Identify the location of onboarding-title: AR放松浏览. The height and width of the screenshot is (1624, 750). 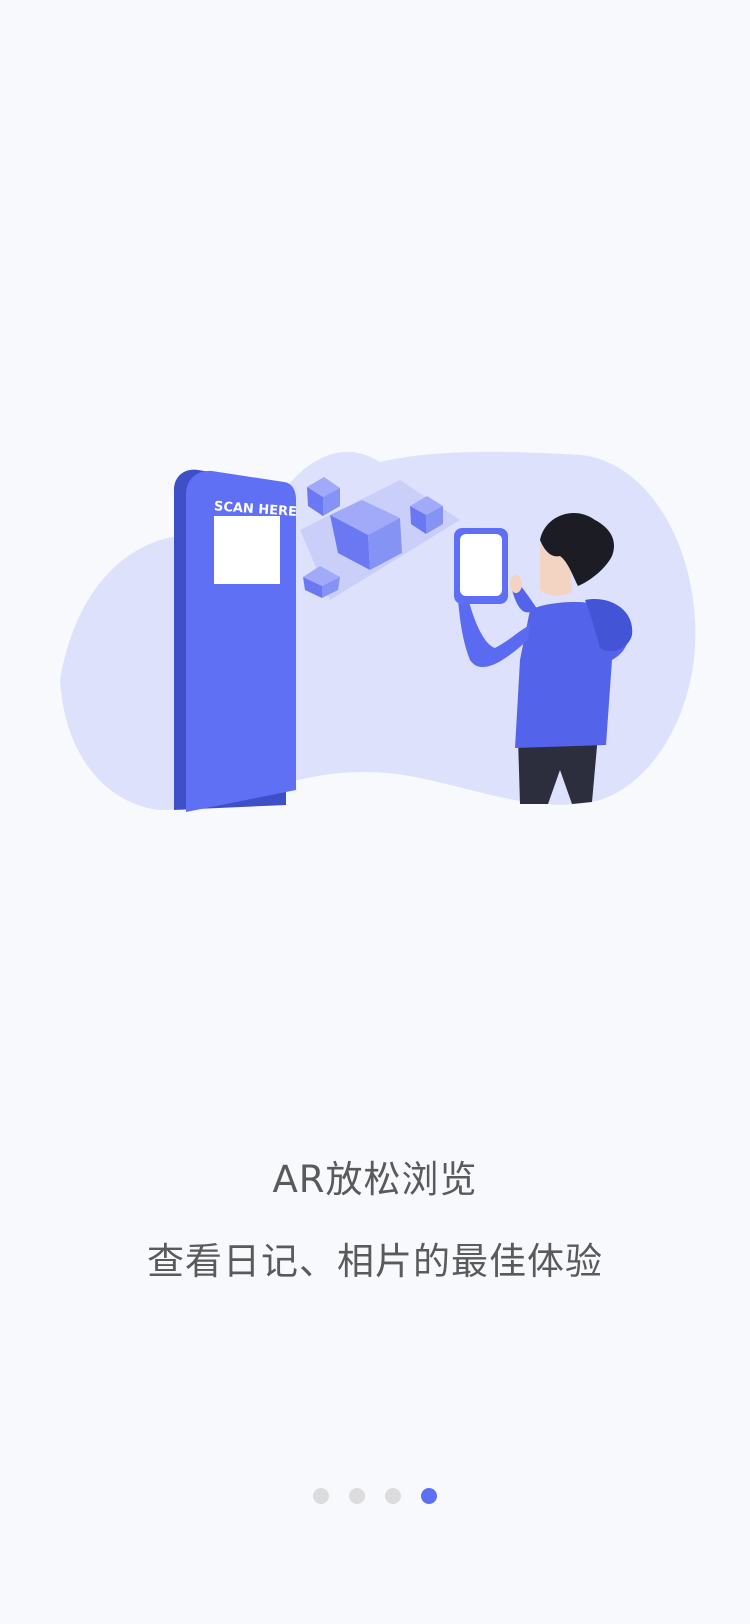
(375, 1179).